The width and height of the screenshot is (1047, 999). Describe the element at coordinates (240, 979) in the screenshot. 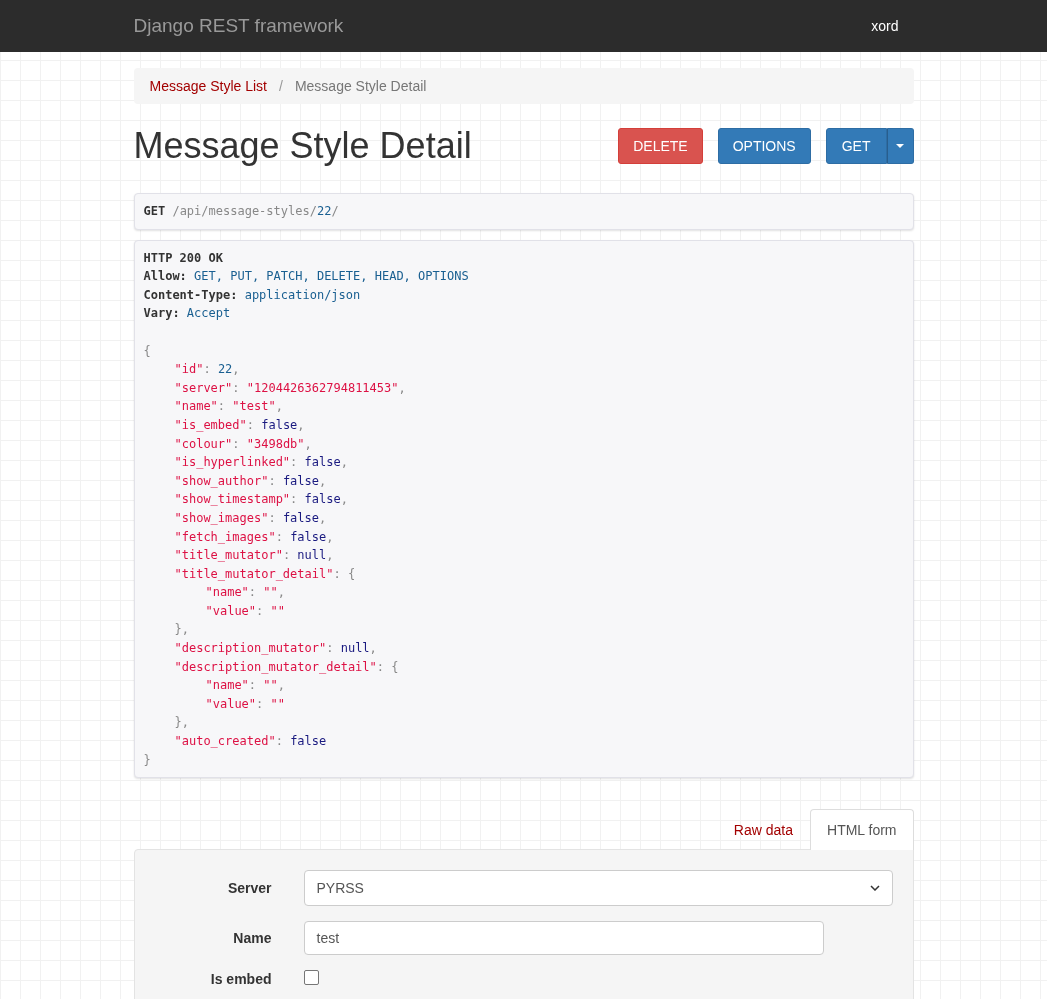

I see `field-label: Is embed` at that location.